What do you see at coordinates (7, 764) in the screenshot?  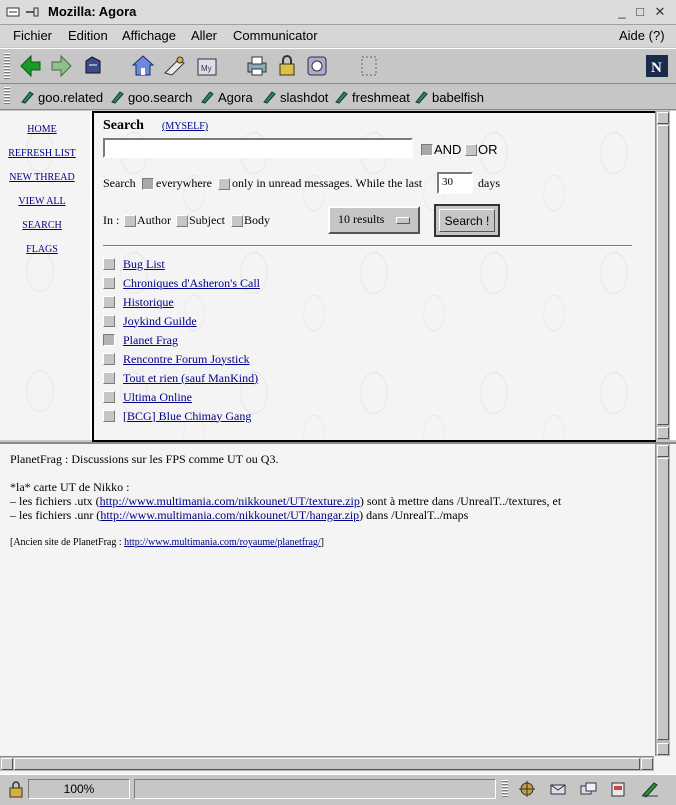 I see `scroll-left-icon` at bounding box center [7, 764].